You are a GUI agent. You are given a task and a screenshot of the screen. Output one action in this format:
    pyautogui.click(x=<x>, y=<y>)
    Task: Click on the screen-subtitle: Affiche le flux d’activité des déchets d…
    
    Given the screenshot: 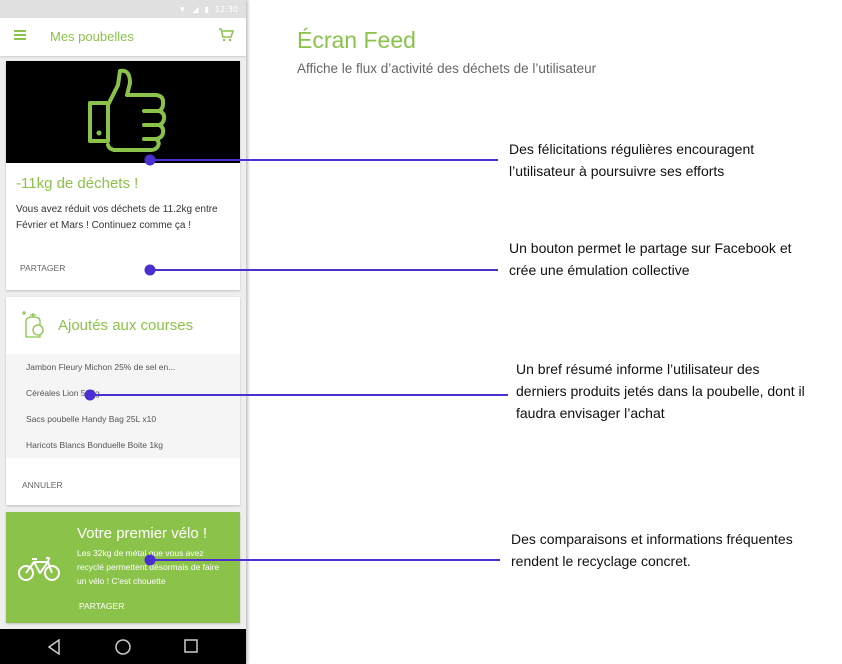 What is the action you would take?
    pyautogui.click(x=447, y=68)
    